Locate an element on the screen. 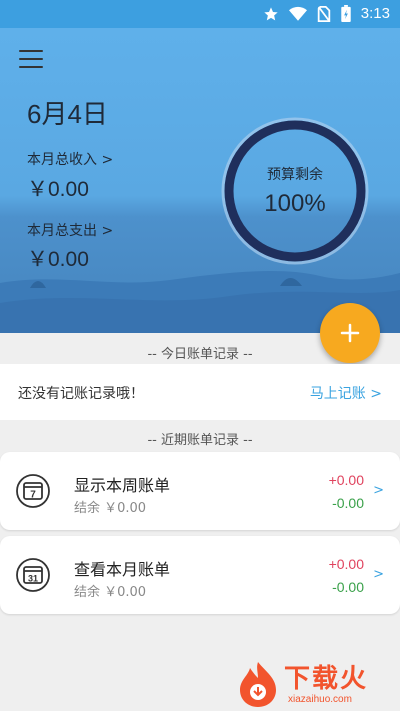 The image size is (400, 711). record-now-link: 马上记账 > is located at coordinates (346, 393).